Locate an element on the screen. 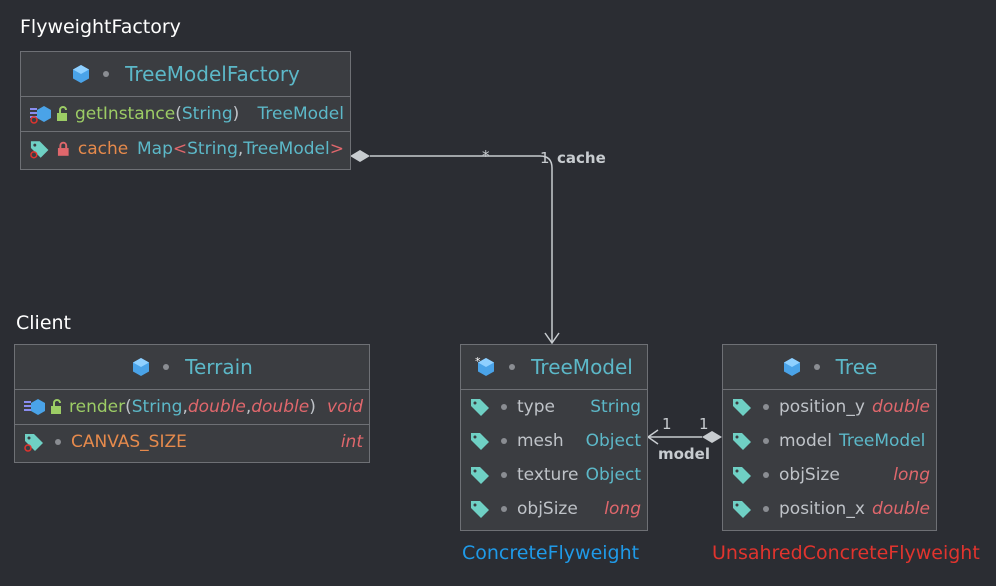 This screenshot has width=996, height=586. private-lock-icon is located at coordinates (63, 148).